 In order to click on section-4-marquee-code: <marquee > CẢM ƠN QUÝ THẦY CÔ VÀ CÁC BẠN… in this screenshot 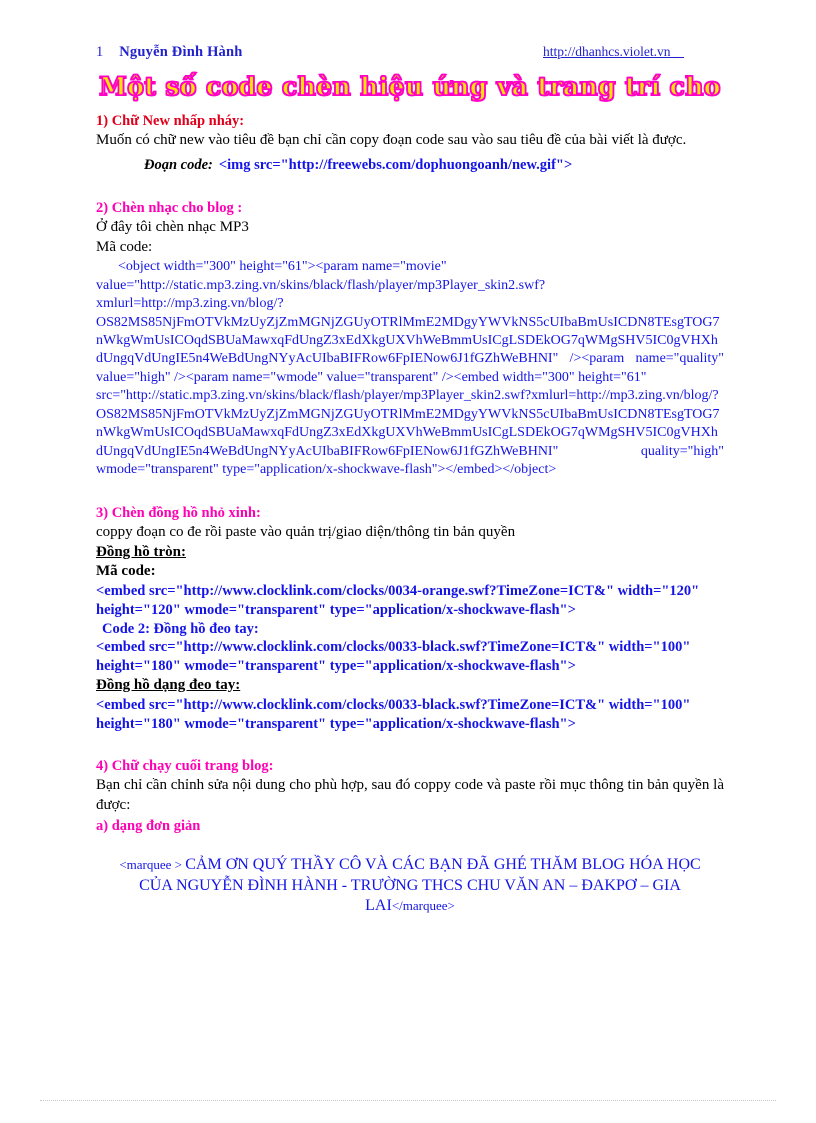, I will do `click(410, 886)`.